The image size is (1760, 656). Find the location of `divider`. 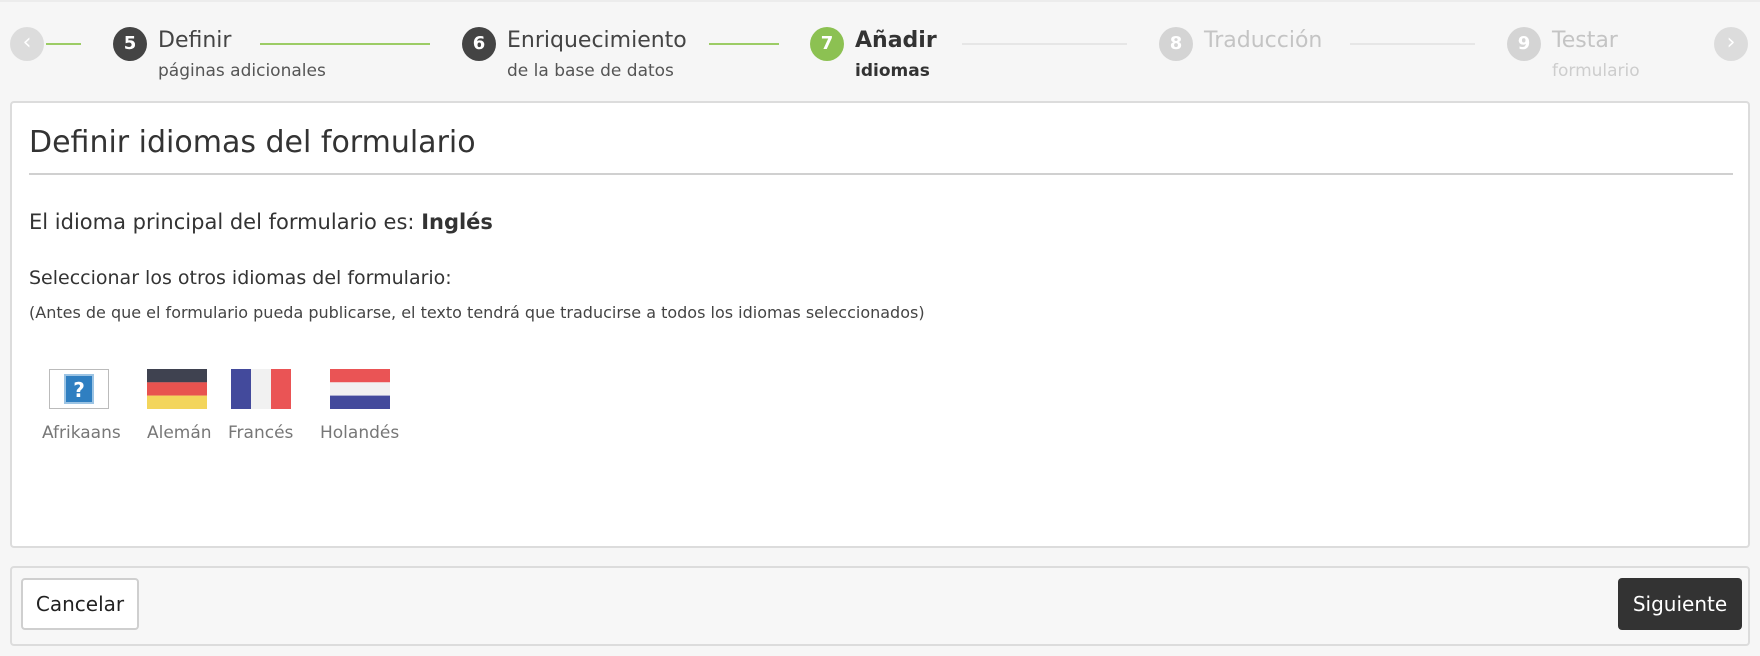

divider is located at coordinates (881, 174).